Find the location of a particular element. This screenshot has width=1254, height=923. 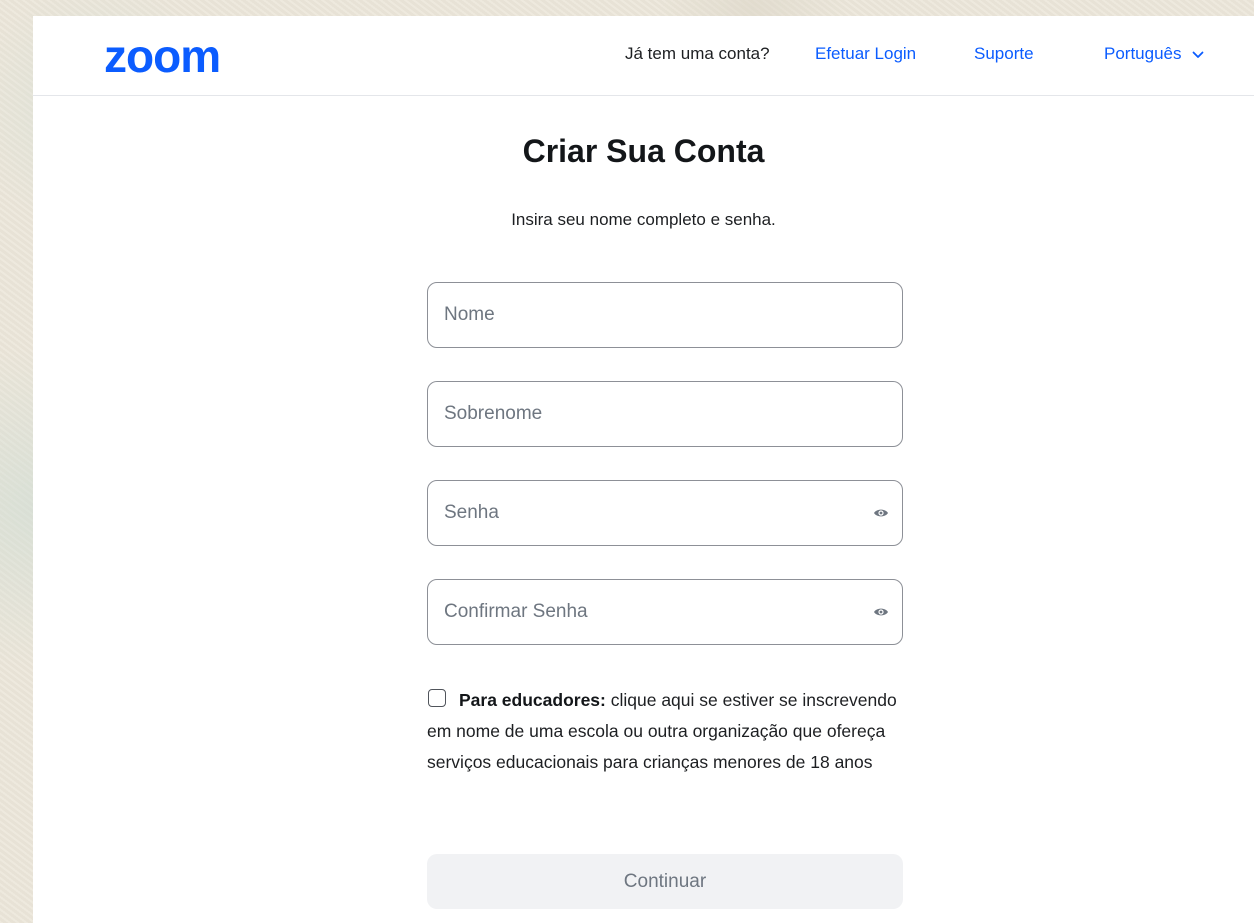

first-name-input is located at coordinates (649, 315).